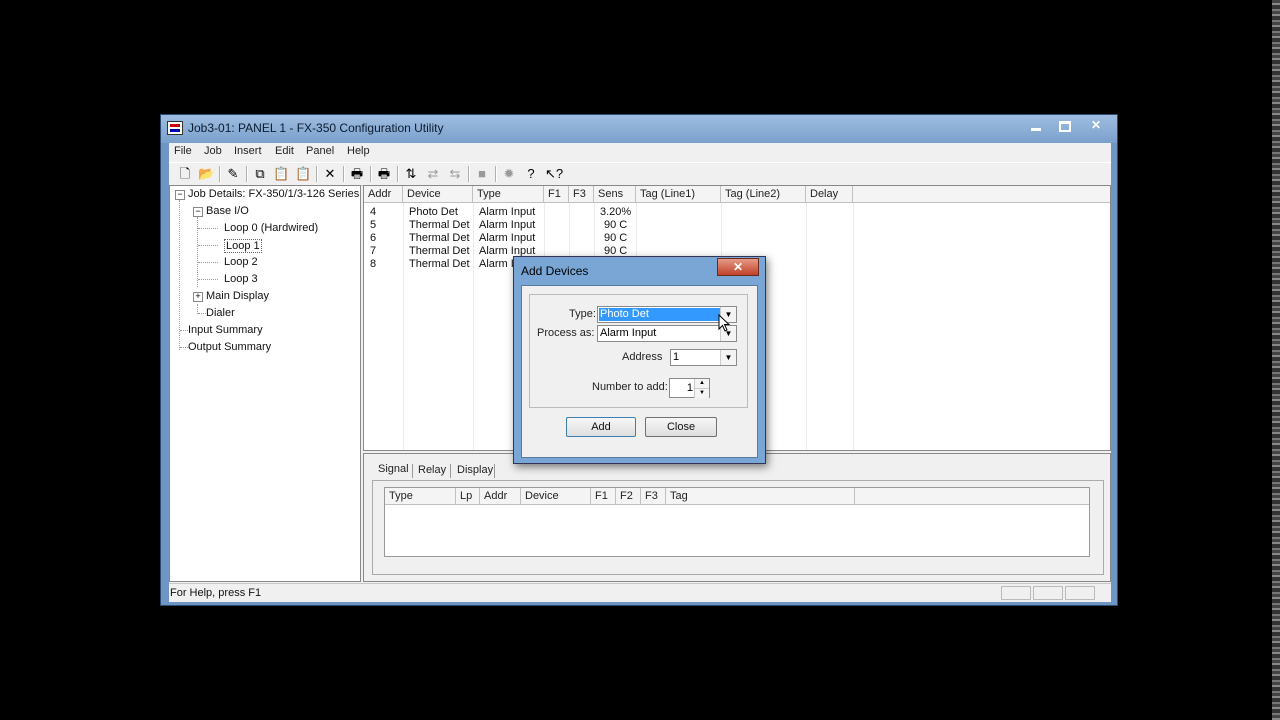  What do you see at coordinates (728, 357) in the screenshot?
I see `chevron-down-icon: ▼` at bounding box center [728, 357].